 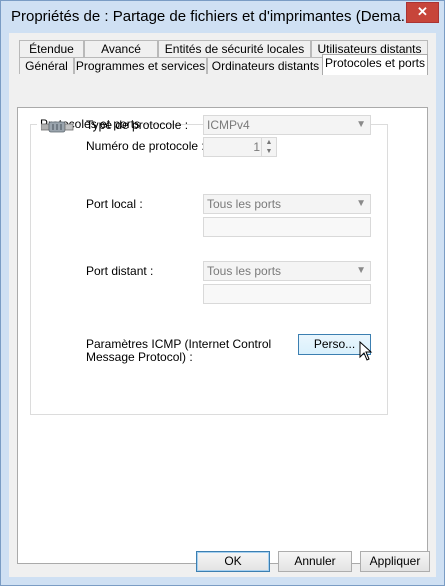 I want to click on tab-etendue: Étendue, so click(x=51, y=48).